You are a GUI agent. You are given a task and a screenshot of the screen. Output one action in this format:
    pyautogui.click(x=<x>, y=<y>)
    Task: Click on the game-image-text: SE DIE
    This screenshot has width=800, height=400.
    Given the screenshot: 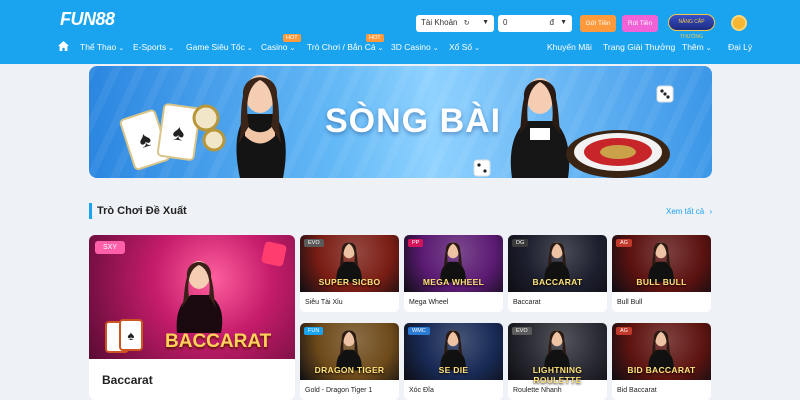 What is the action you would take?
    pyautogui.click(x=453, y=370)
    